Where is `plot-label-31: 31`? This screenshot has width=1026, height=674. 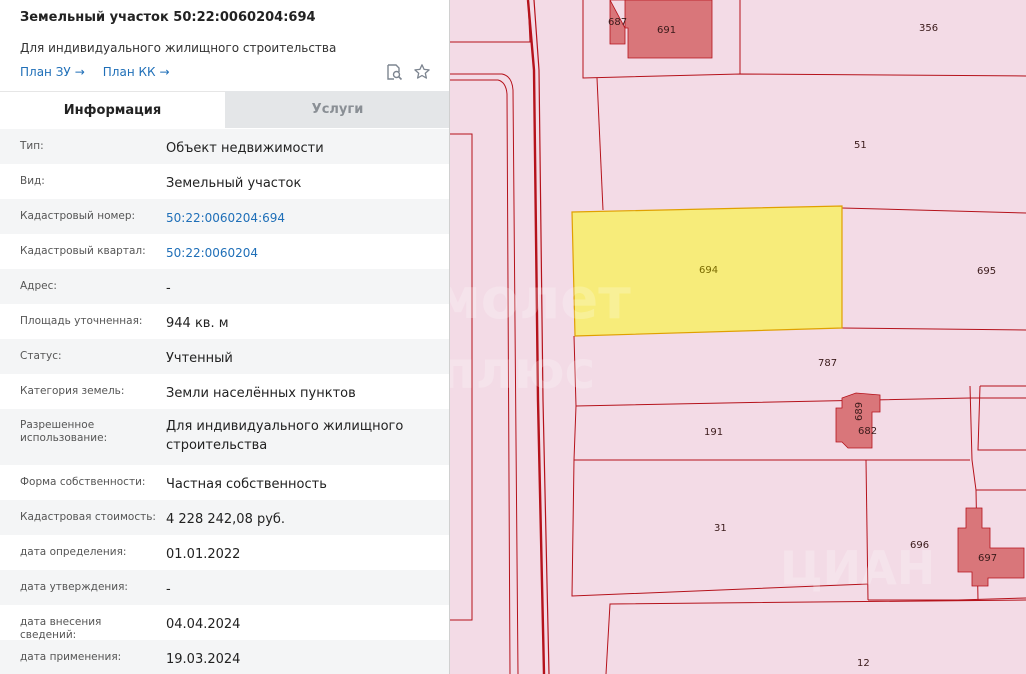 plot-label-31: 31 is located at coordinates (720, 528).